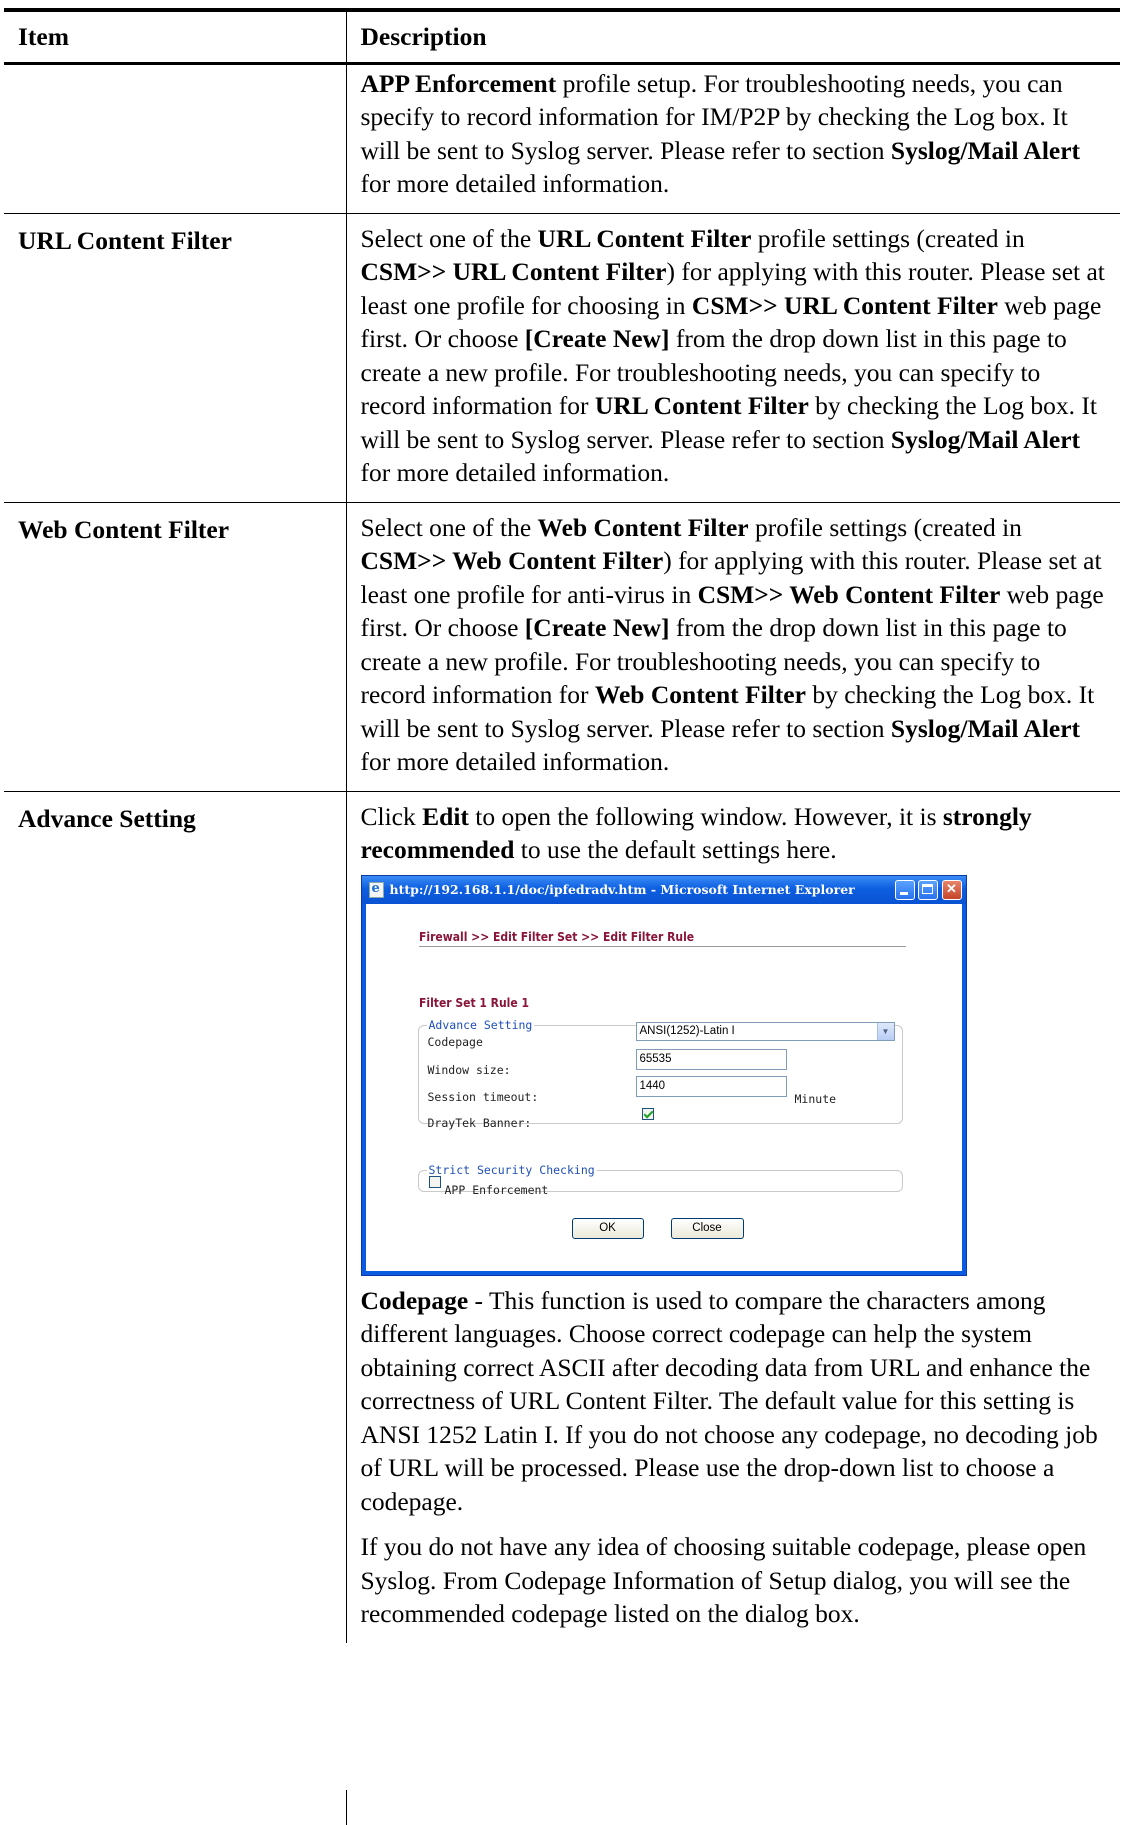  Describe the element at coordinates (414, 1300) in the screenshot. I see `bold-term: Codepage` at that location.